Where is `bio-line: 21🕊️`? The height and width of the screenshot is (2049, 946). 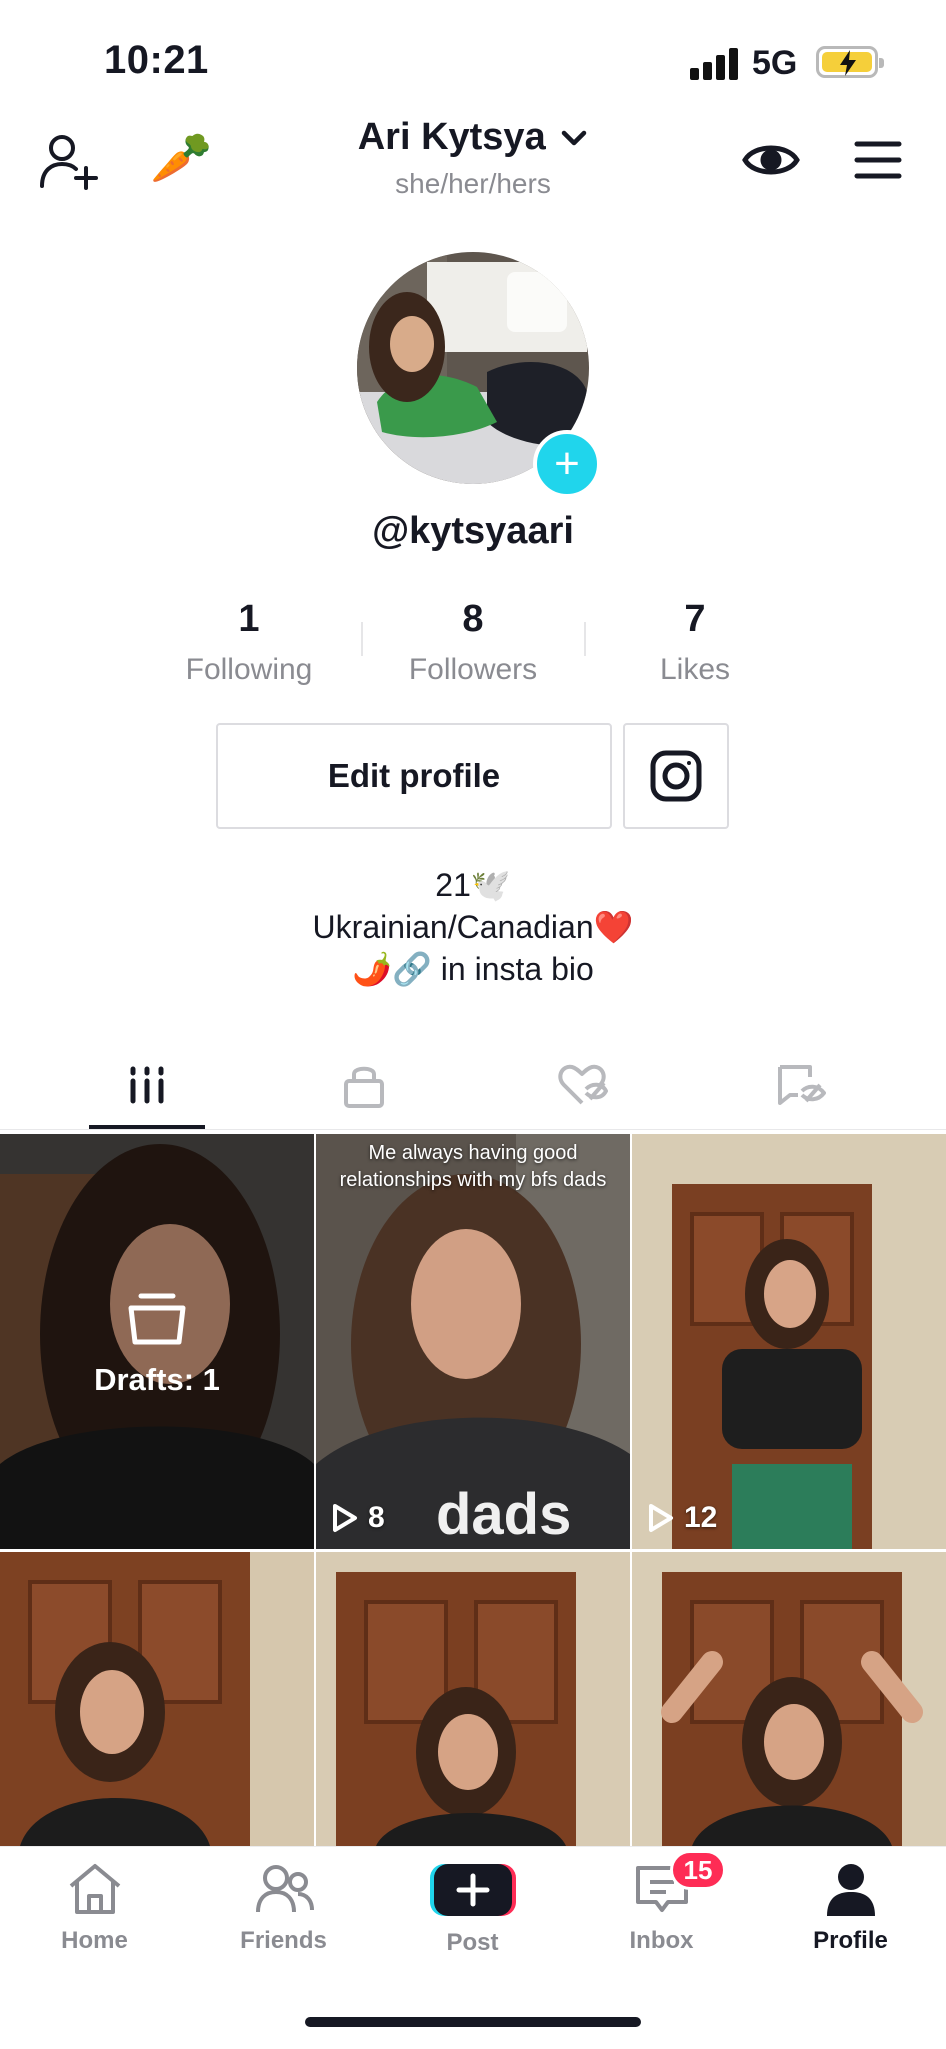
bio-line: 21🕊️ is located at coordinates (473, 885).